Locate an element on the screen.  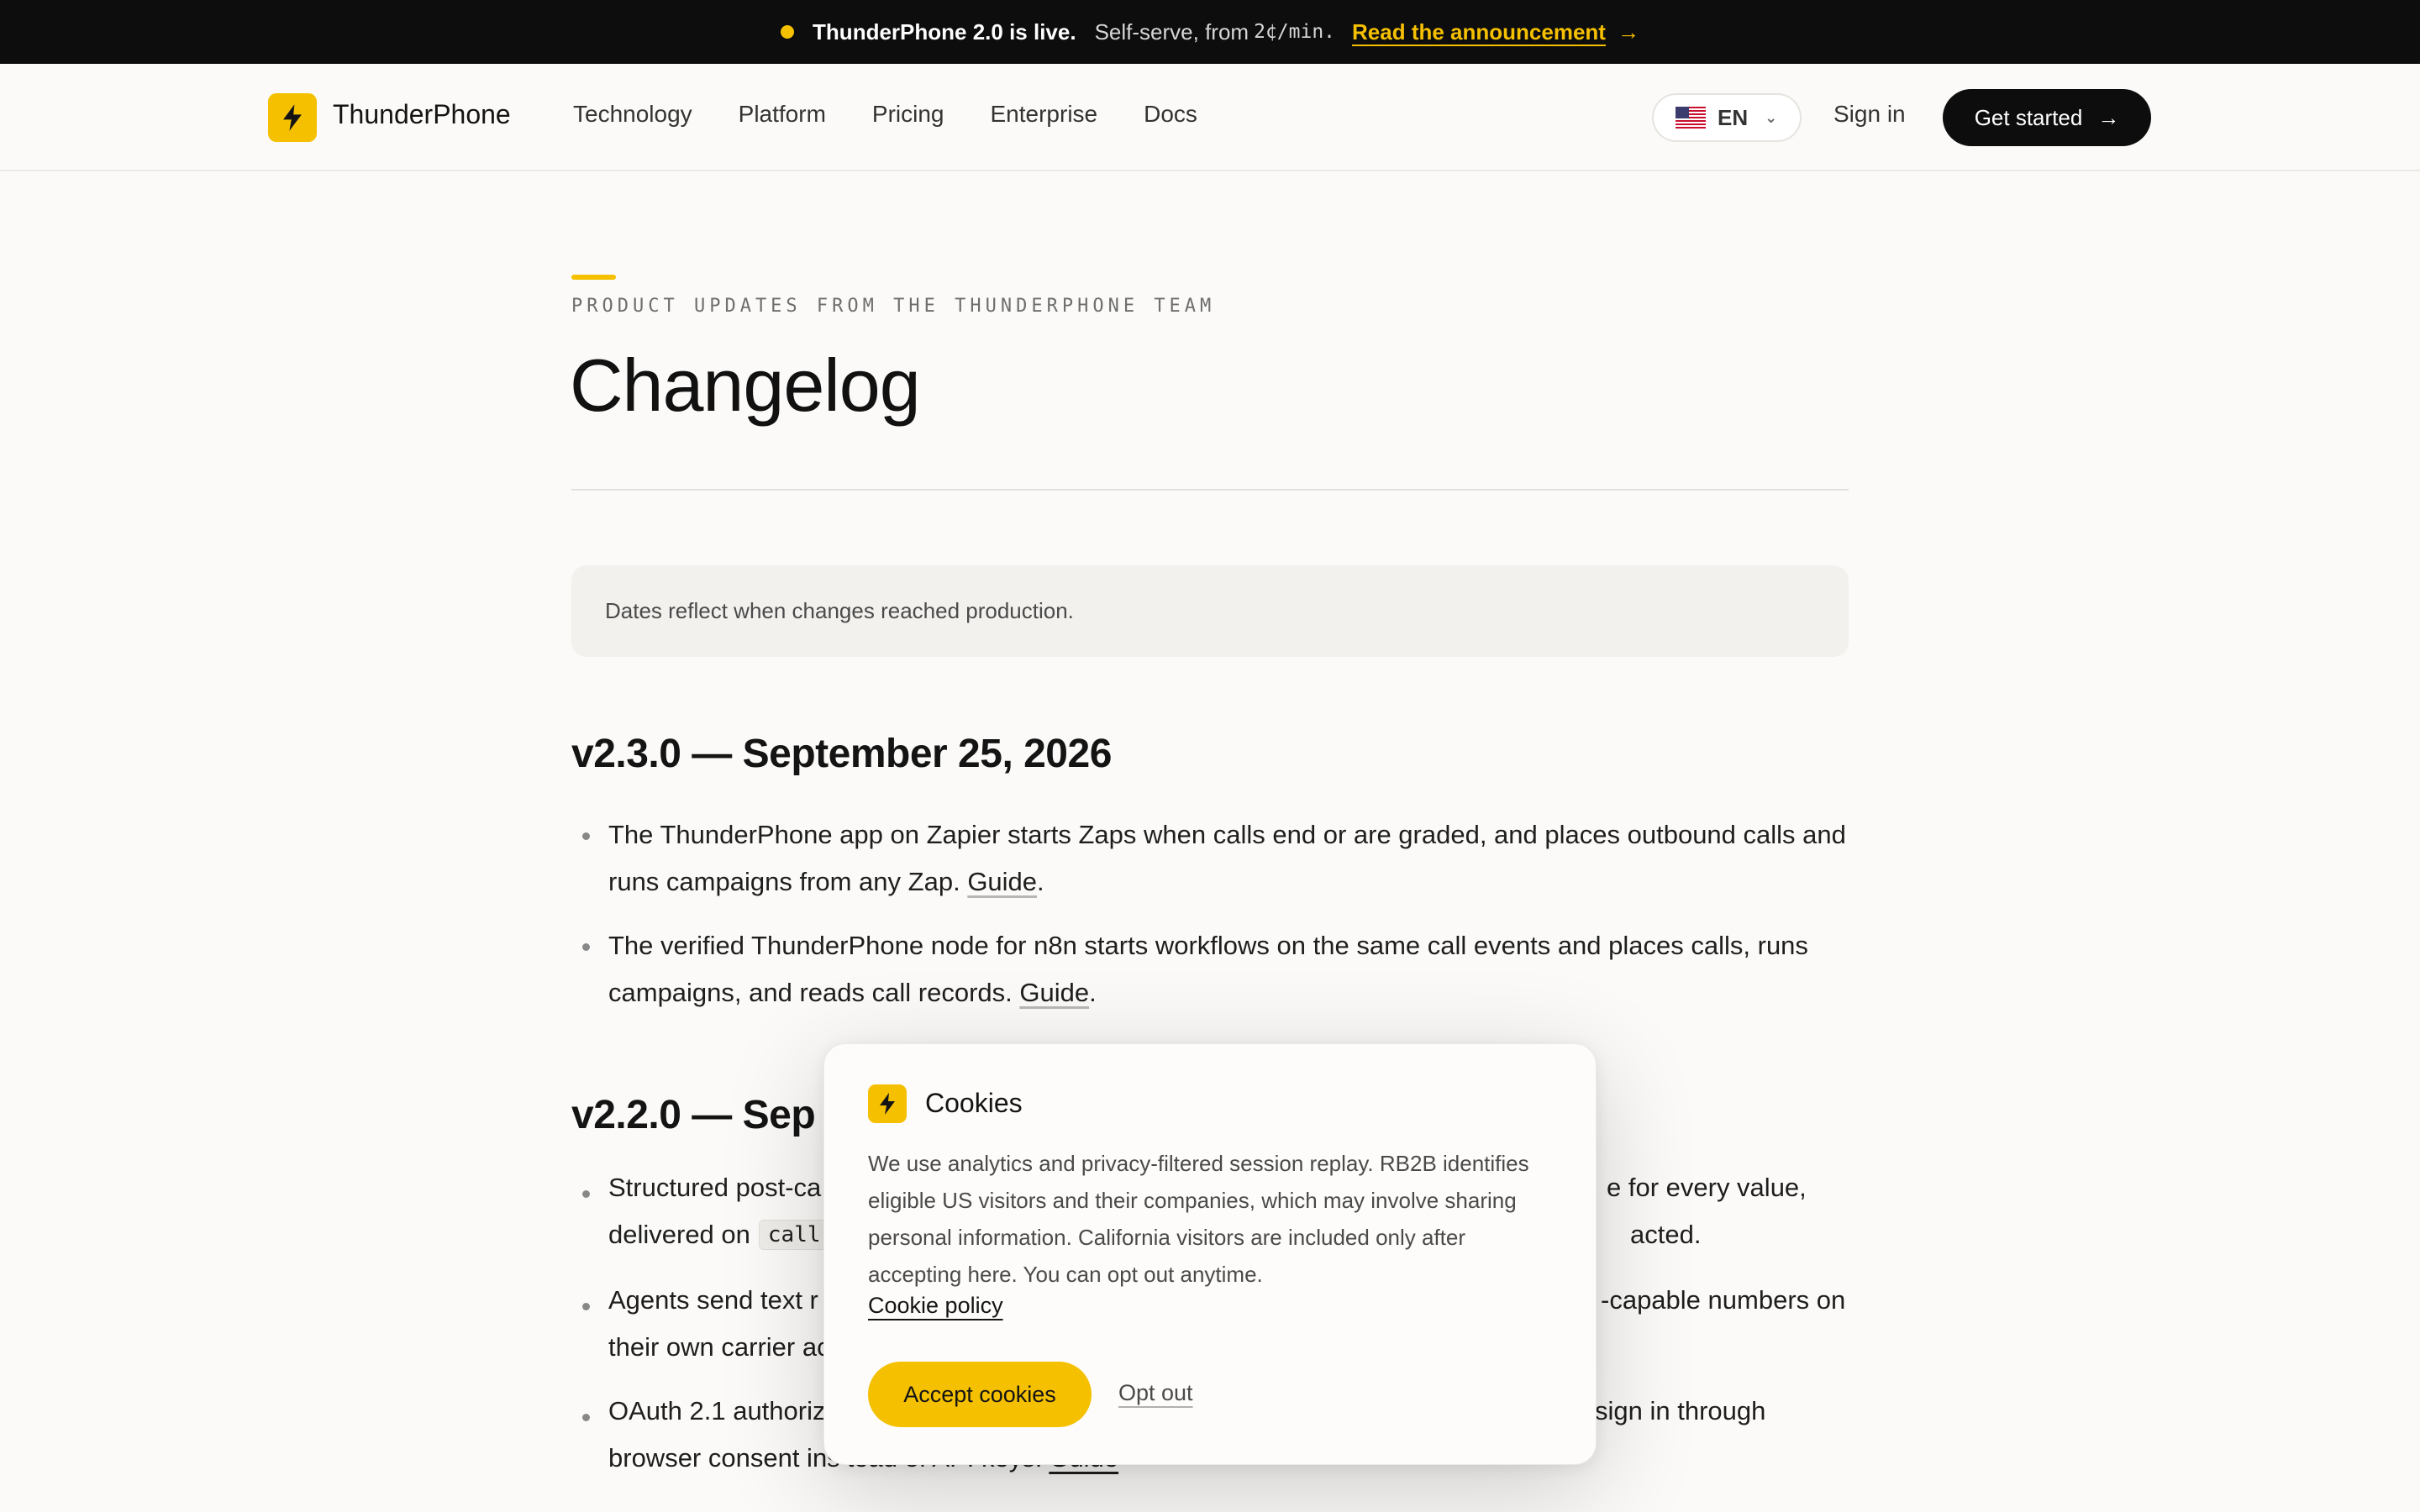
divider is located at coordinates (1210, 490).